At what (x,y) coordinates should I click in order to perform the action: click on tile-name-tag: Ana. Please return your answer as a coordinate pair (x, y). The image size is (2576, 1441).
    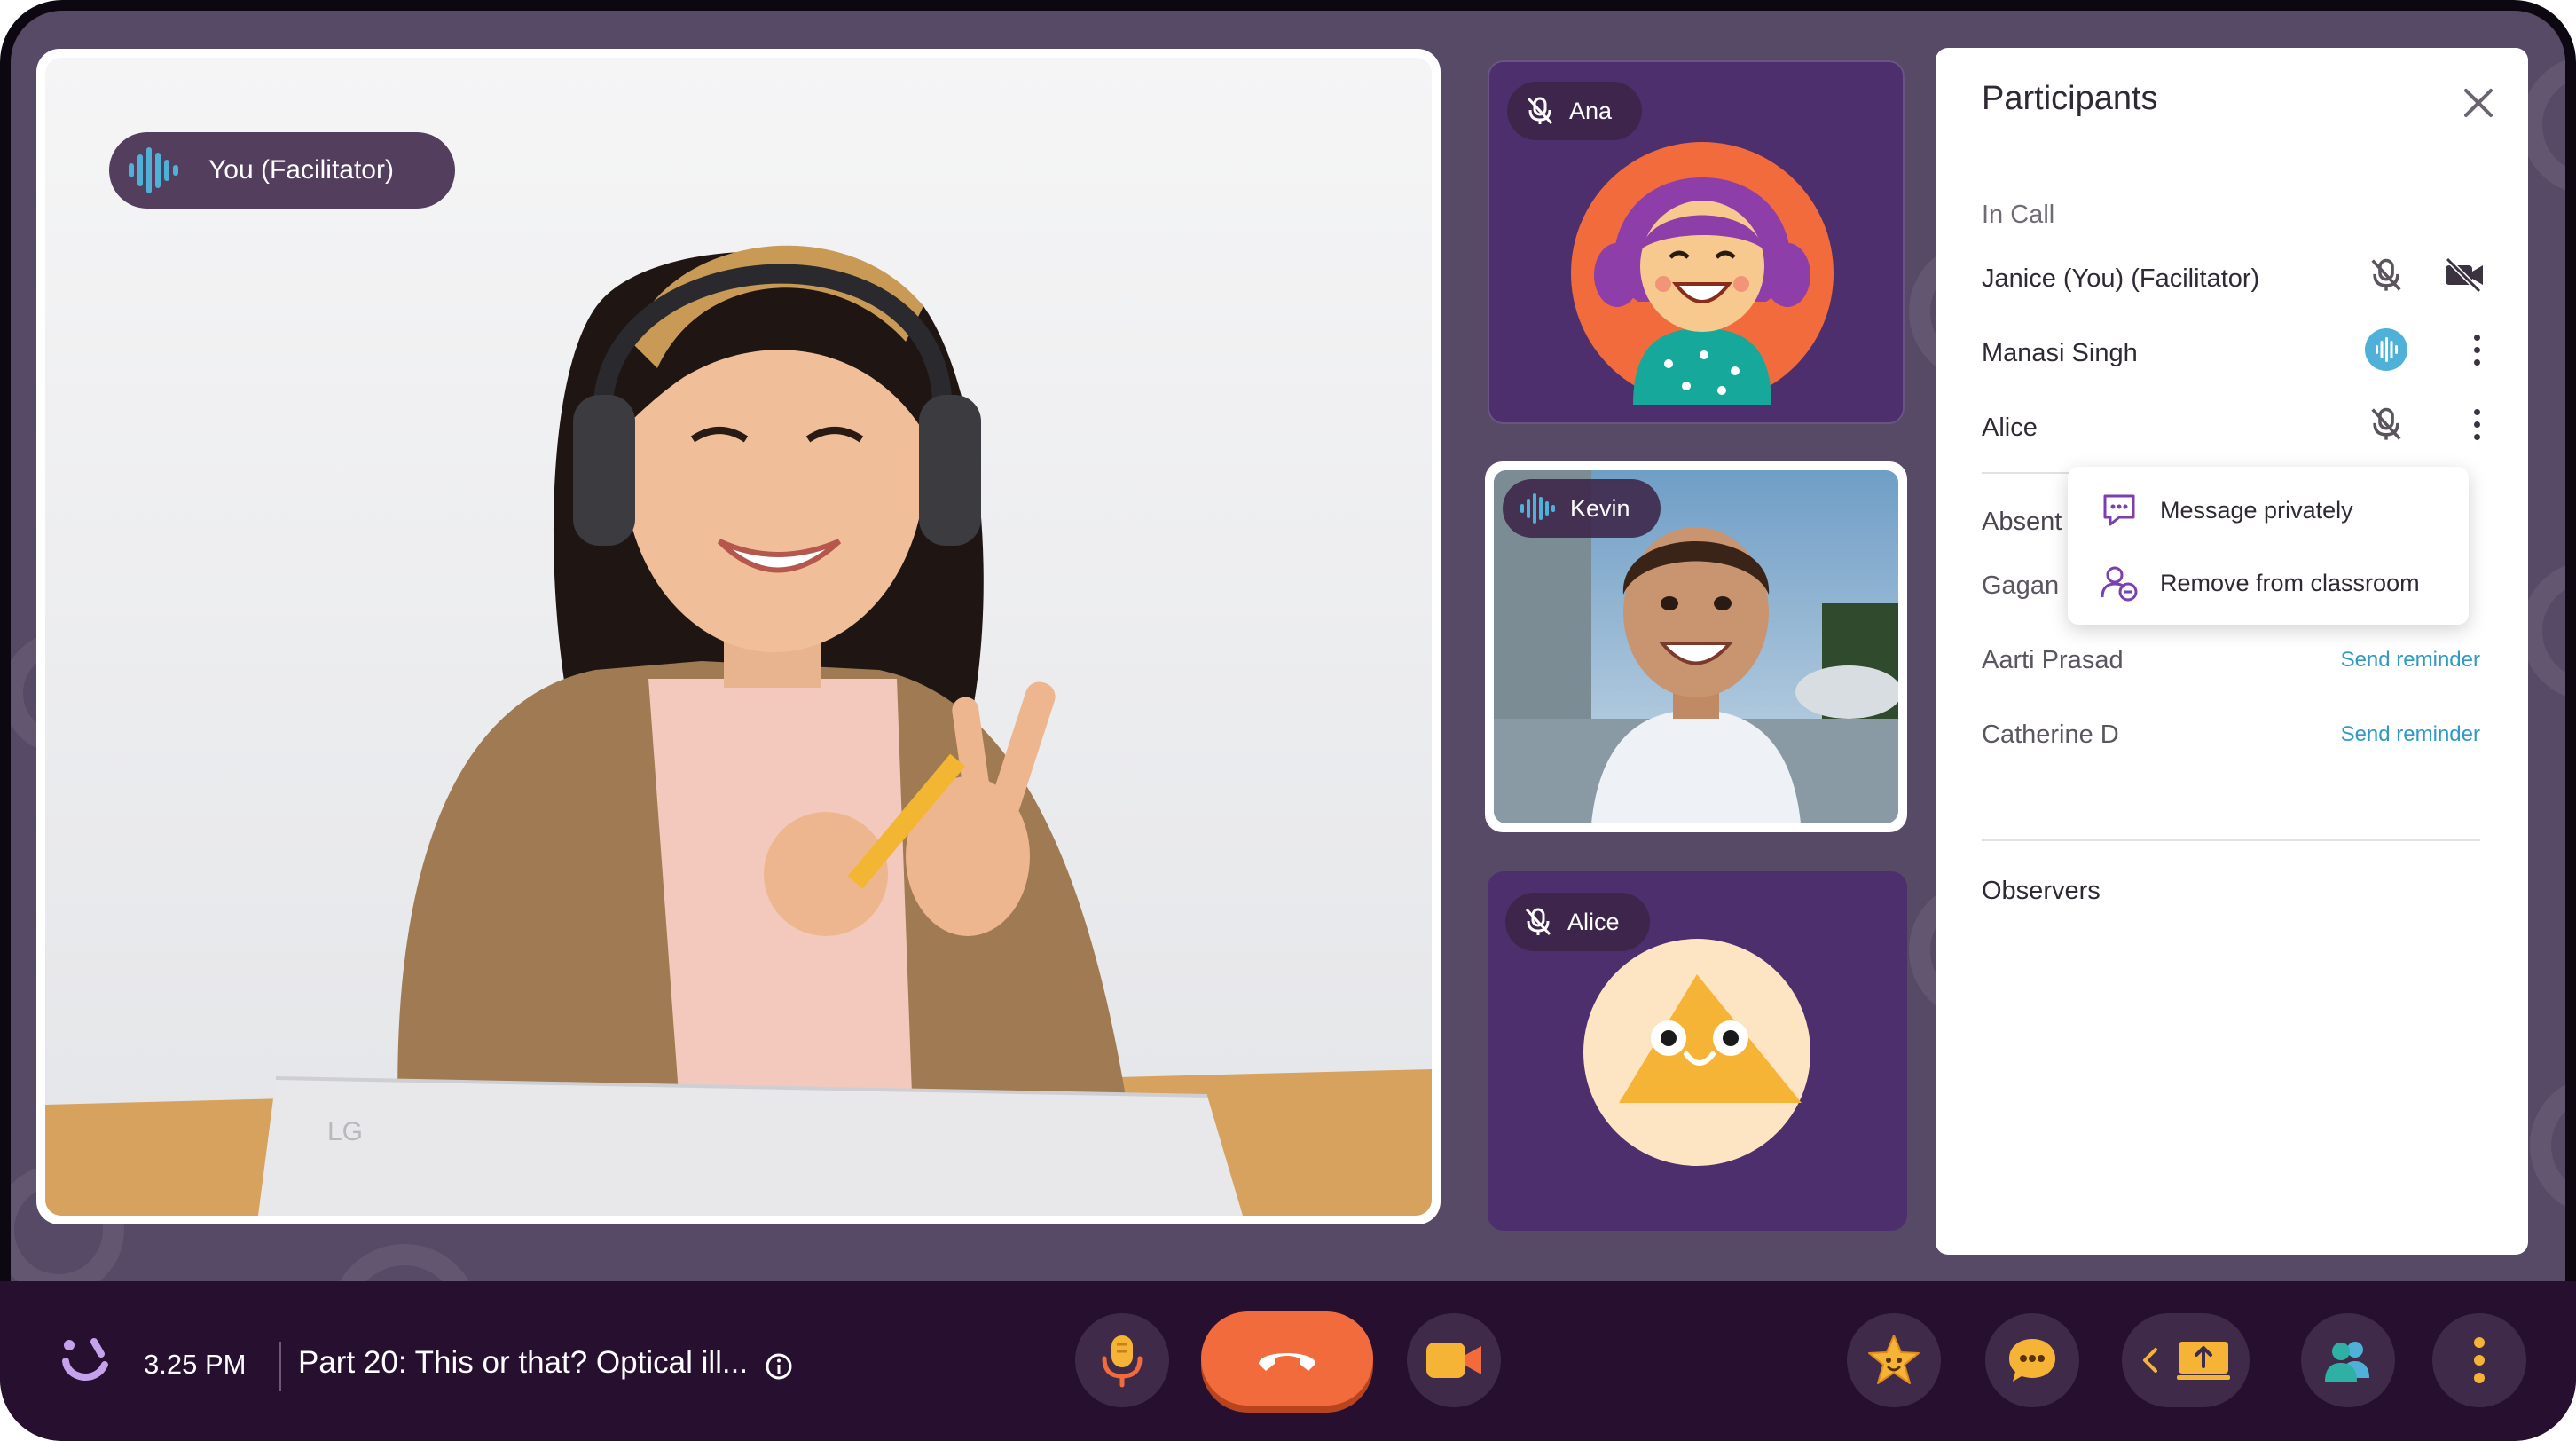
    Looking at the image, I should click on (1575, 111).